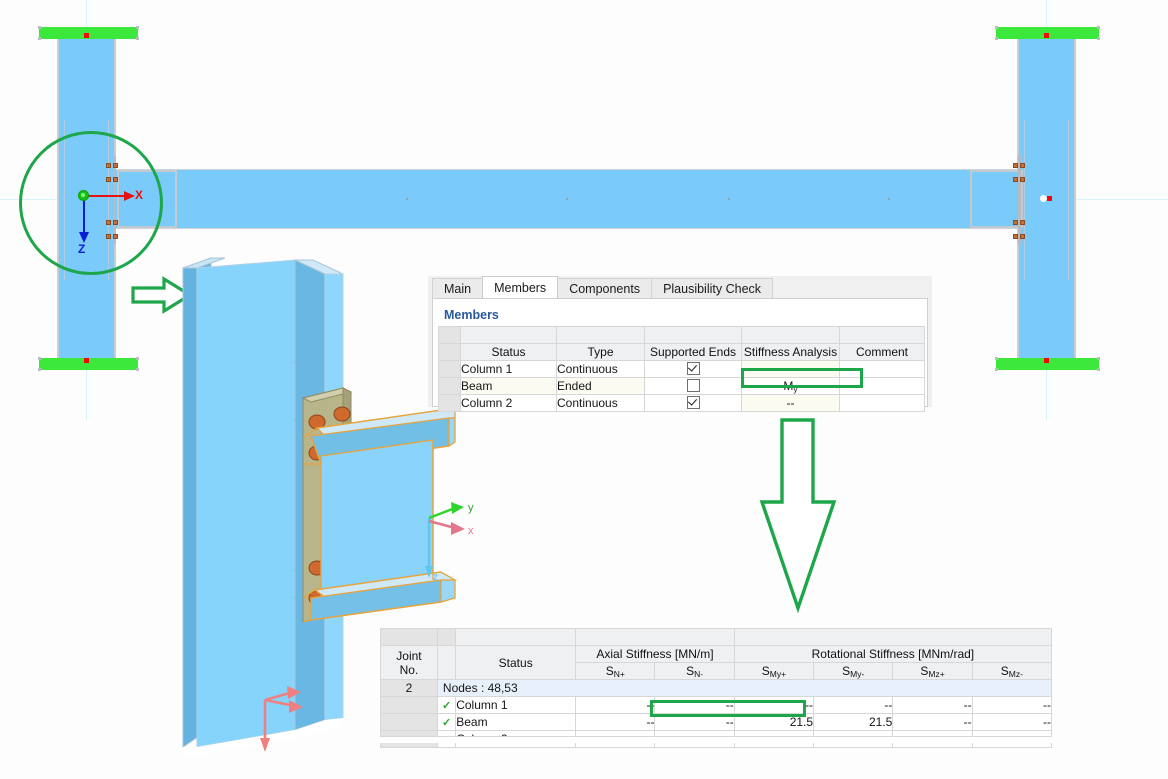  Describe the element at coordinates (790, 386) in the screenshot. I see `cell-stiffness-beam: My` at that location.